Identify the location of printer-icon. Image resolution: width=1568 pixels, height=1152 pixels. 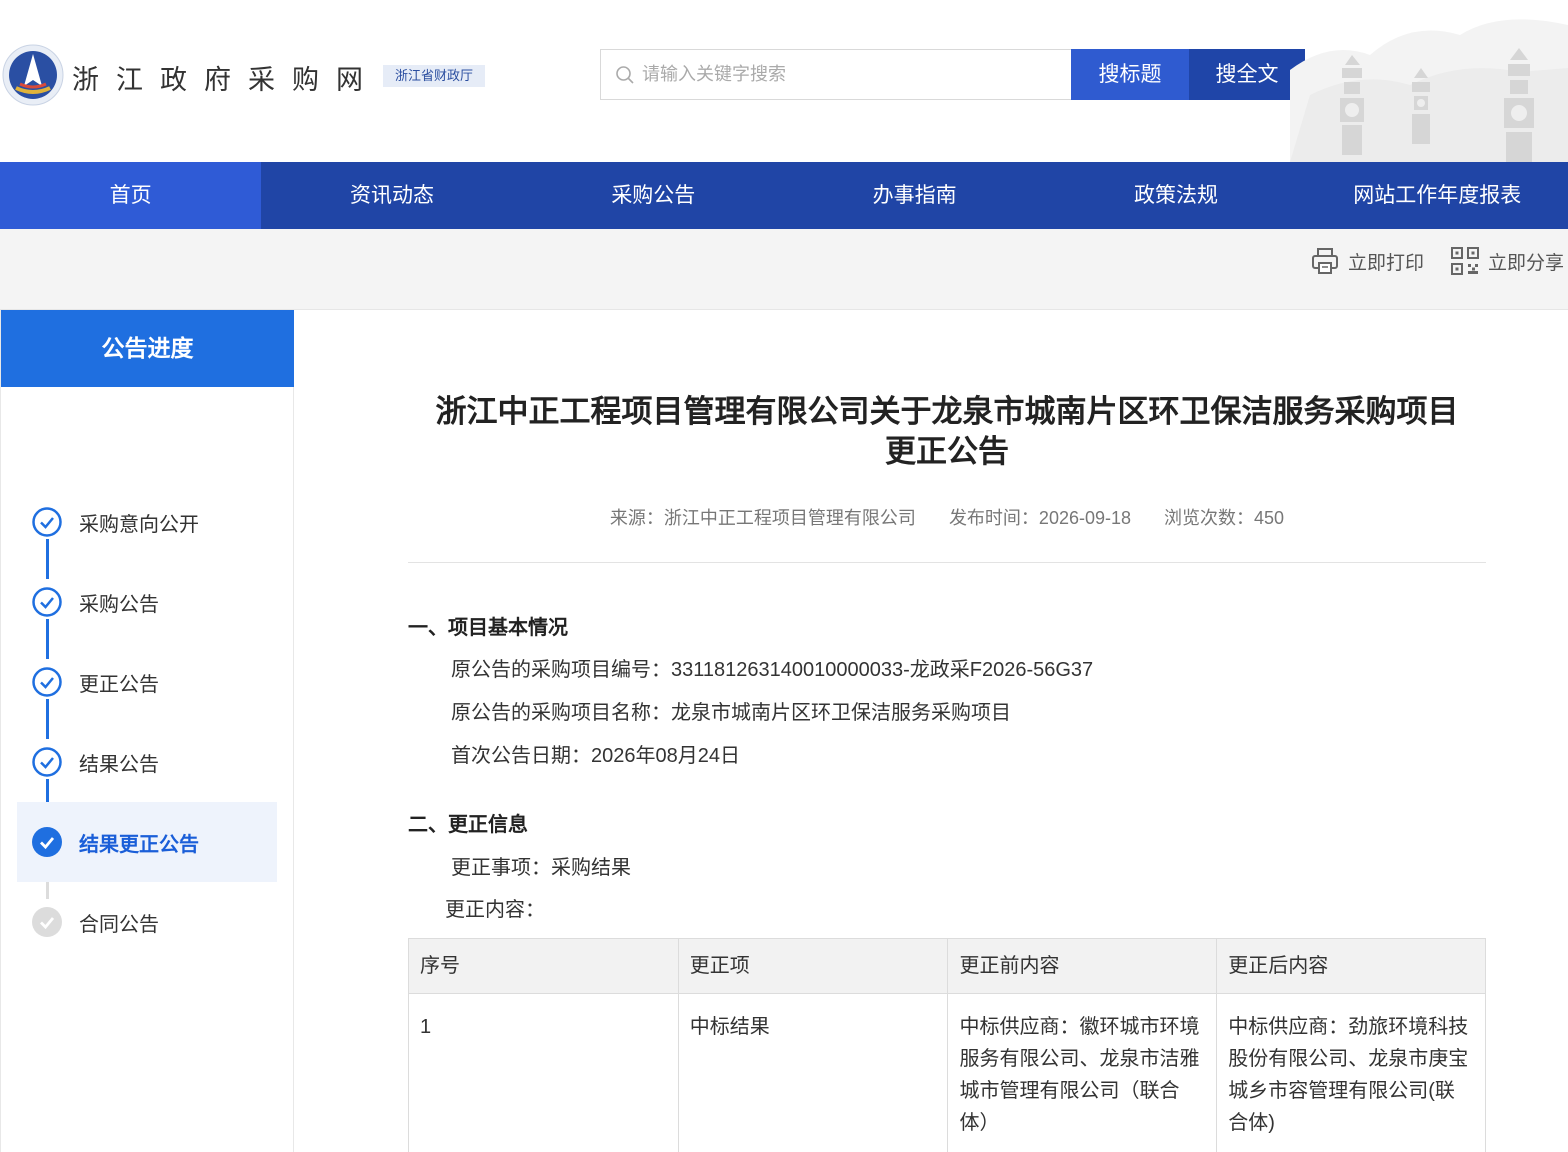
(1325, 261).